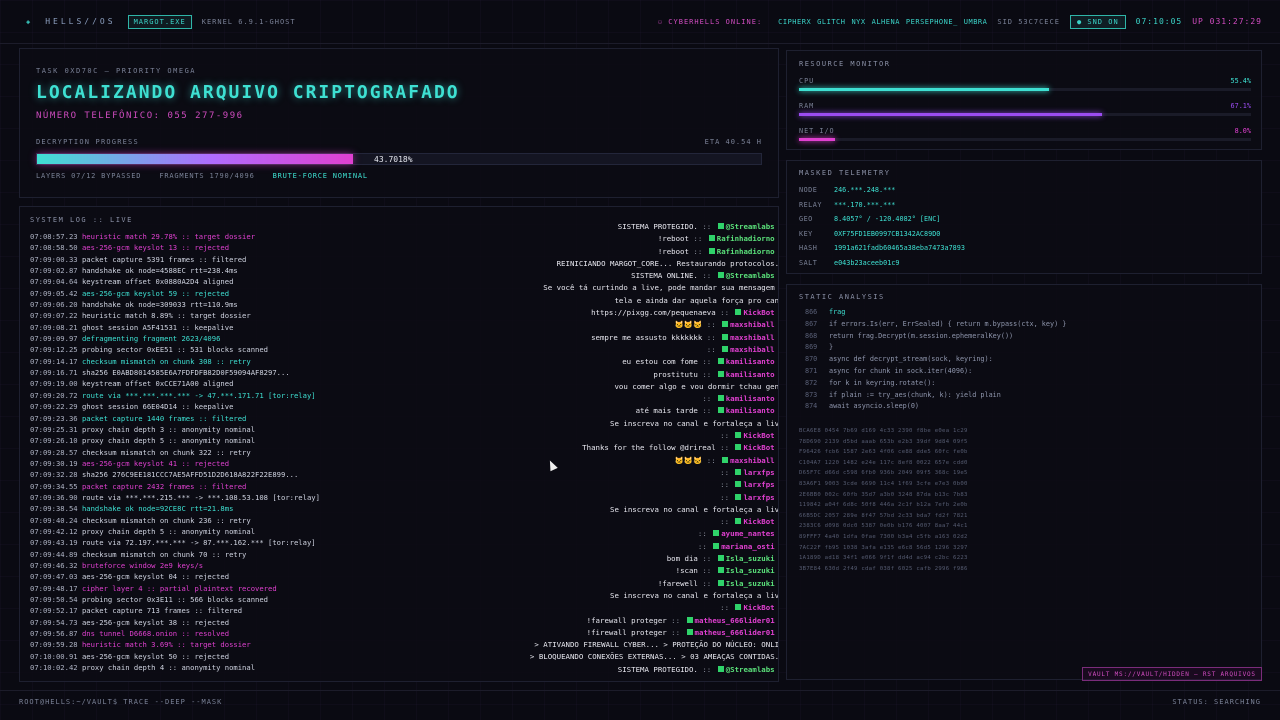 The height and width of the screenshot is (720, 1280). I want to click on online-user: UMBRA, so click(976, 22).